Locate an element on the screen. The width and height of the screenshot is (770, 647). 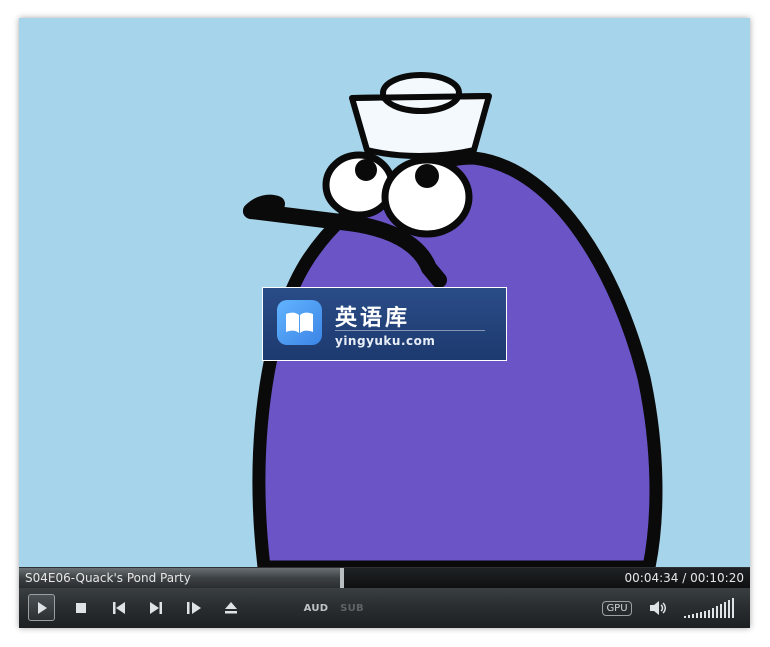
file-name: S04E06-Quack's Pond Party is located at coordinates (108, 578).